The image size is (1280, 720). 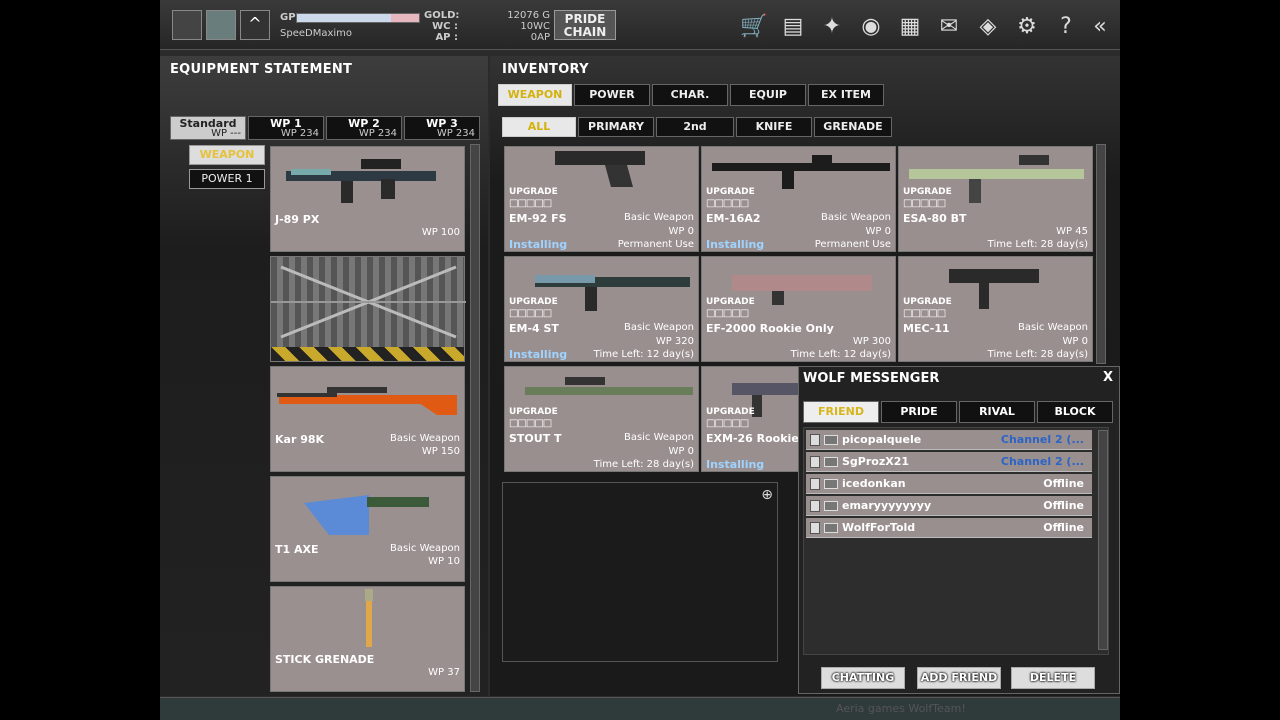 I want to click on help-icon: ?, so click(x=1066, y=26).